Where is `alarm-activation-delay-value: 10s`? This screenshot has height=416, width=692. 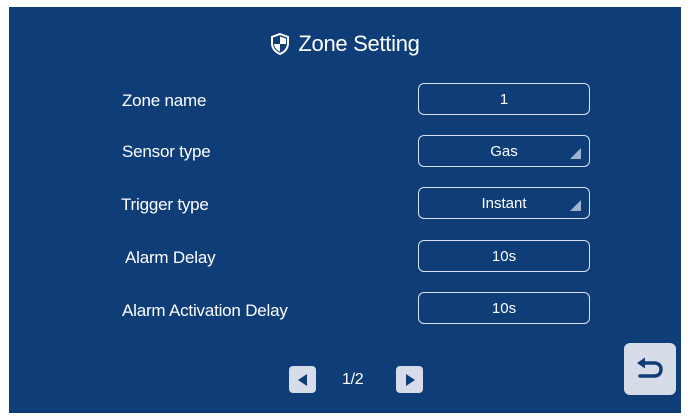
alarm-activation-delay-value: 10s is located at coordinates (504, 308).